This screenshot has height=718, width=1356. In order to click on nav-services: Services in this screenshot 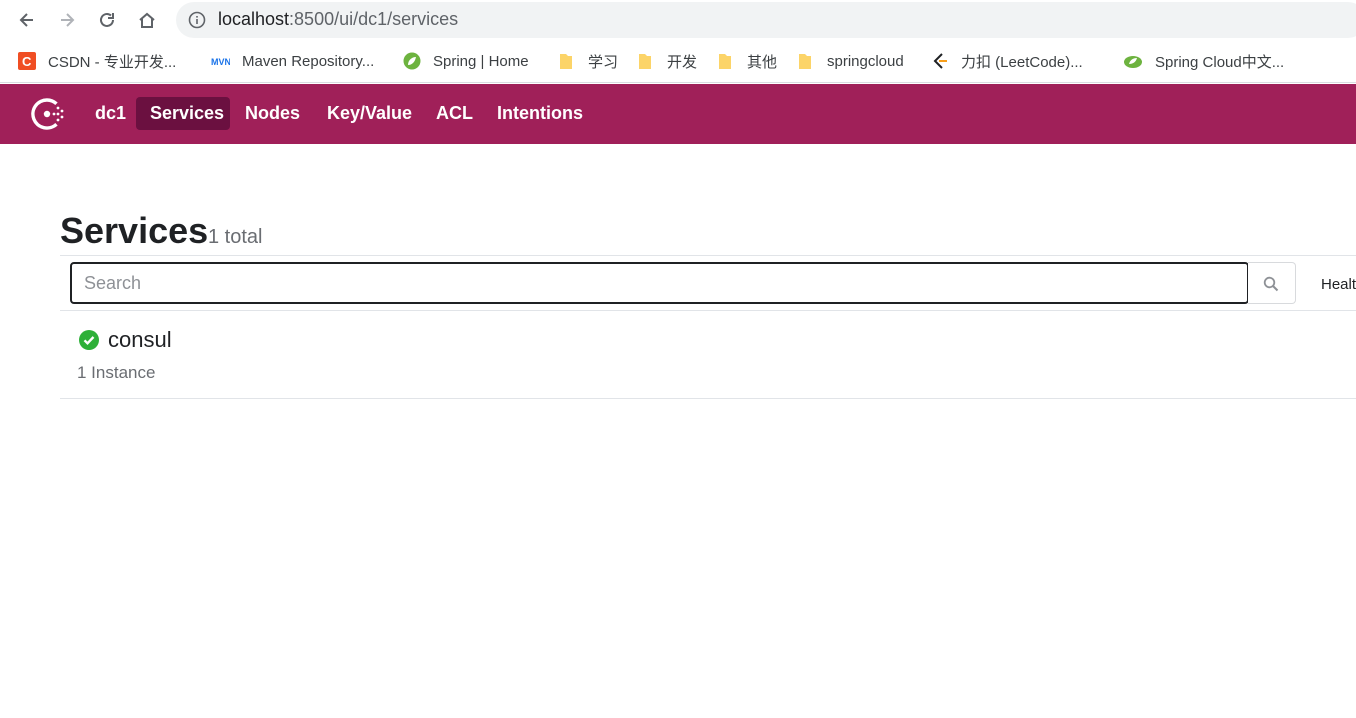, I will do `click(183, 113)`.